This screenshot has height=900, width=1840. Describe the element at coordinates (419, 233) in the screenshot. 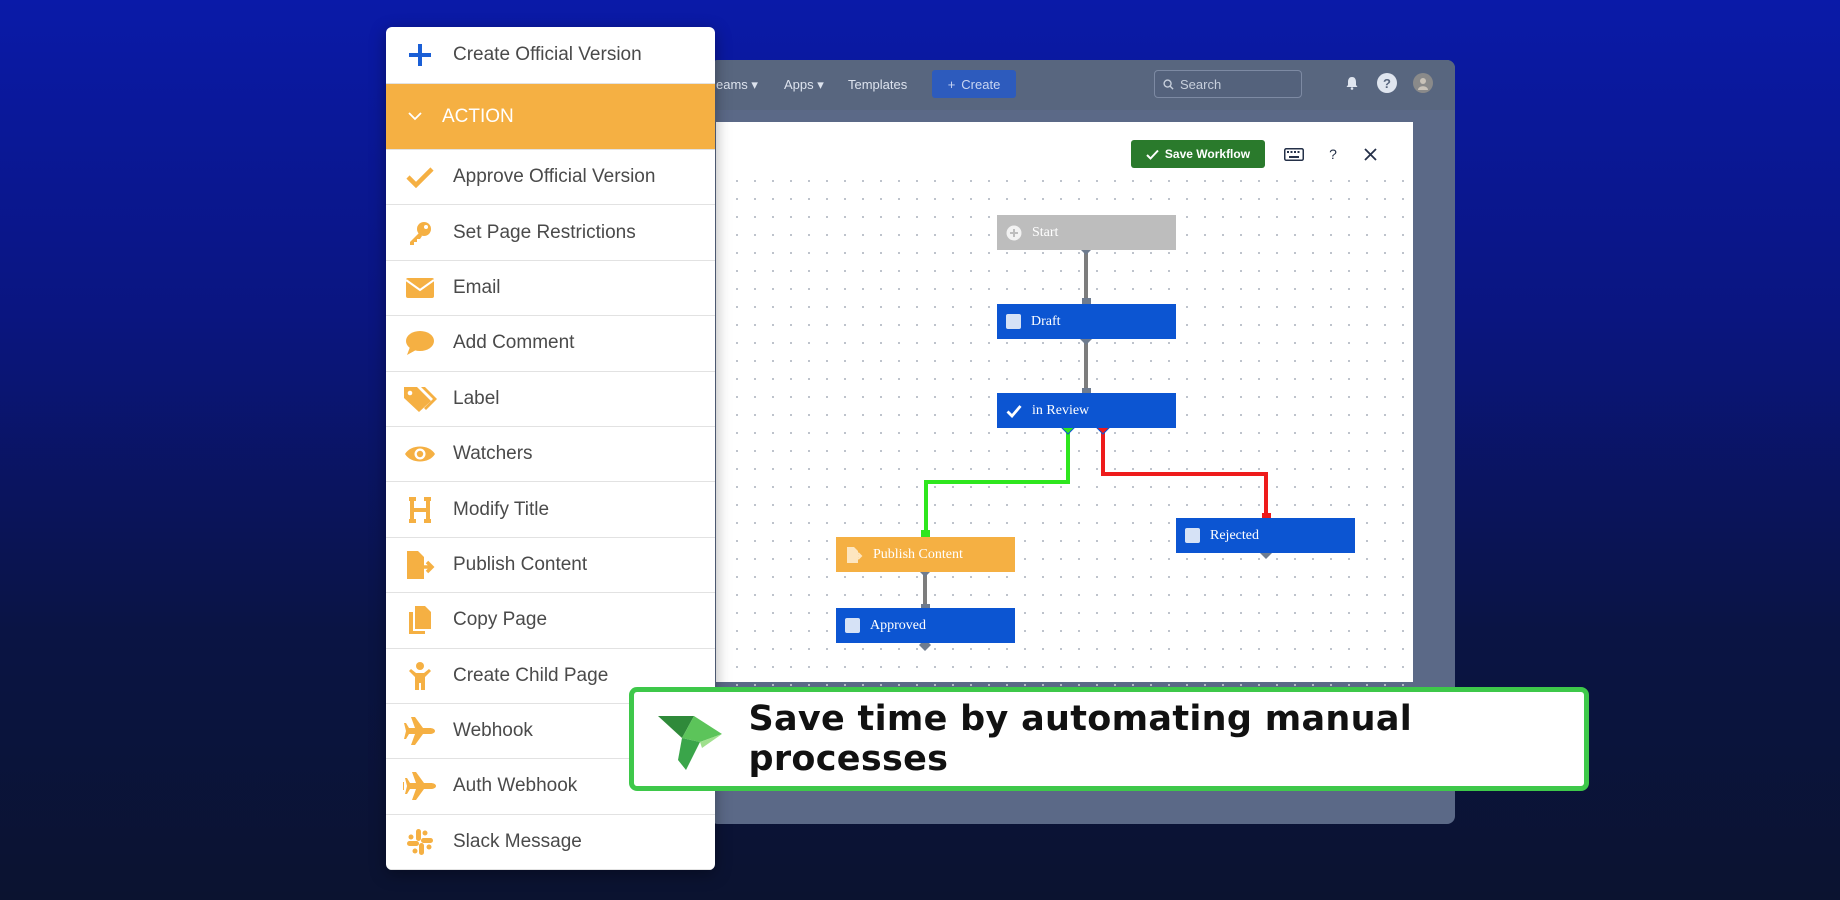

I see `key-icon` at that location.